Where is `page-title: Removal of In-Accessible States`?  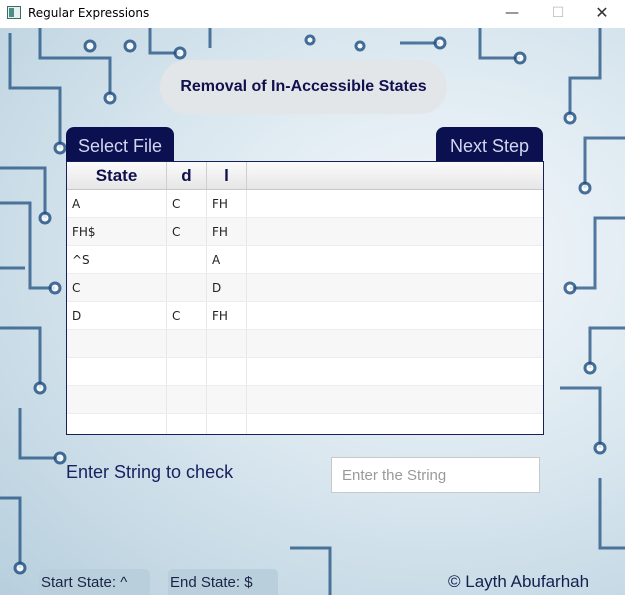 page-title: Removal of In-Accessible States is located at coordinates (303, 87).